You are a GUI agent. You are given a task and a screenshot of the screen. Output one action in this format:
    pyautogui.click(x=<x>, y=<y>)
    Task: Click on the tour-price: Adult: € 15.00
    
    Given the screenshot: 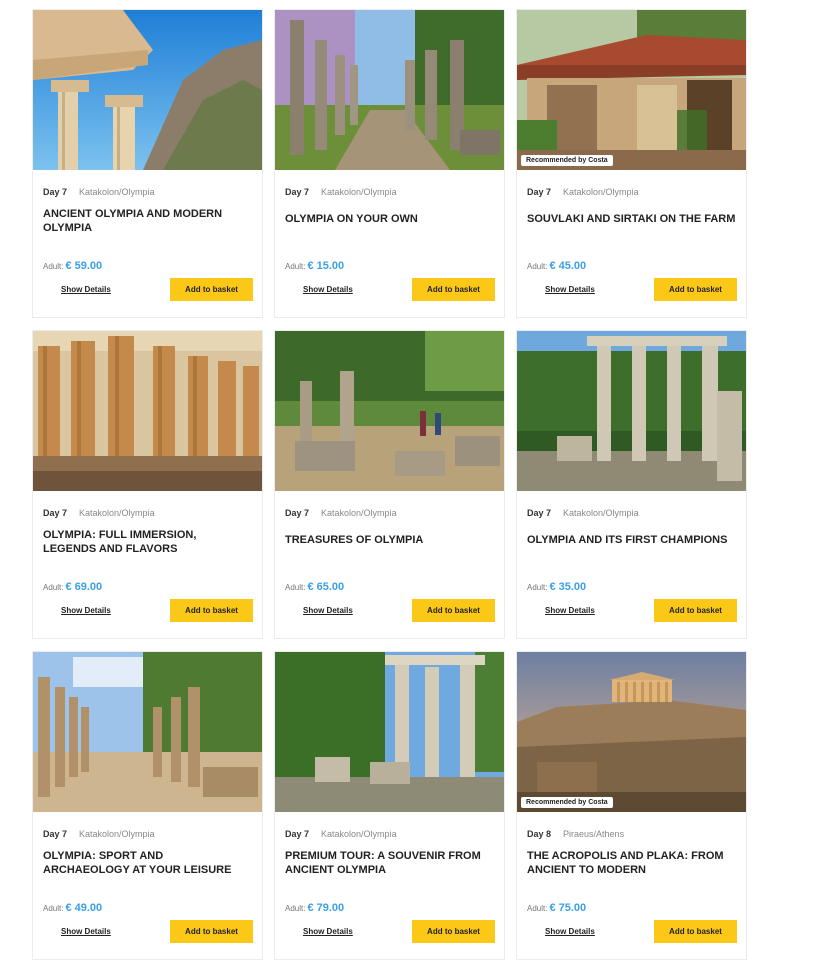 What is the action you would take?
    pyautogui.click(x=314, y=266)
    